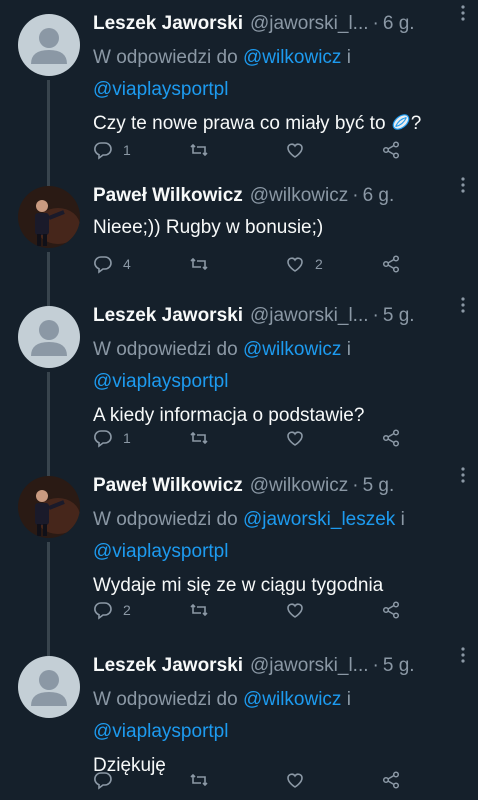 The height and width of the screenshot is (800, 478). I want to click on reply-button: 4, so click(141, 264).